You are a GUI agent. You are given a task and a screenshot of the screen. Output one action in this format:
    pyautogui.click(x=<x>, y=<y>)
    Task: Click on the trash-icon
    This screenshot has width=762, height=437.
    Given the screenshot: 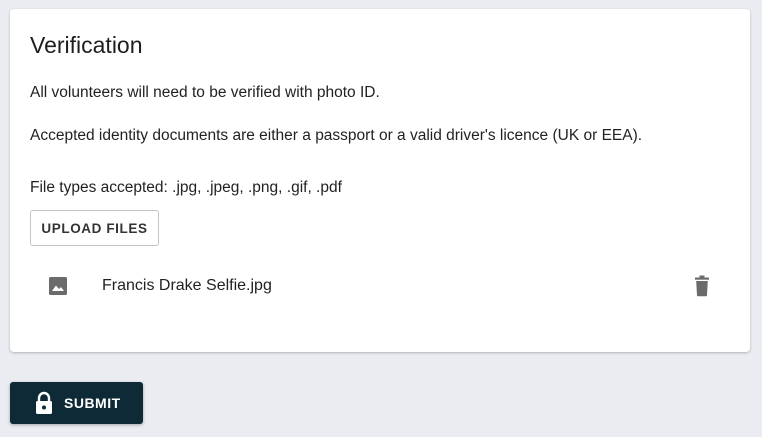 What is the action you would take?
    pyautogui.click(x=702, y=286)
    